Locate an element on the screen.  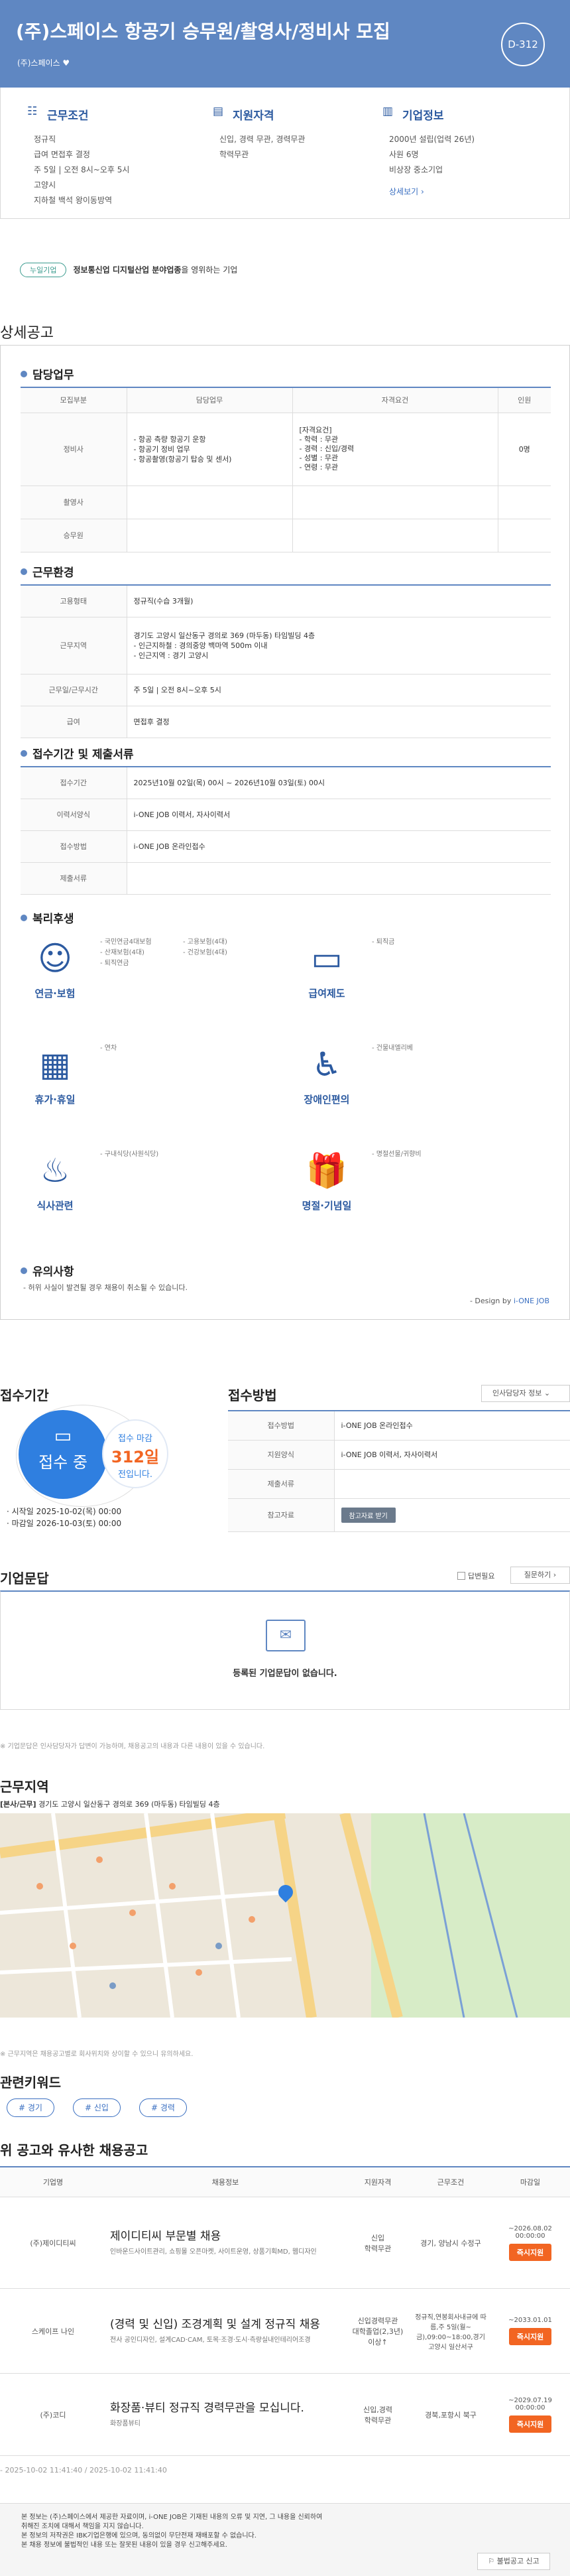
benefit-name: 급여제도 is located at coordinates (326, 994).